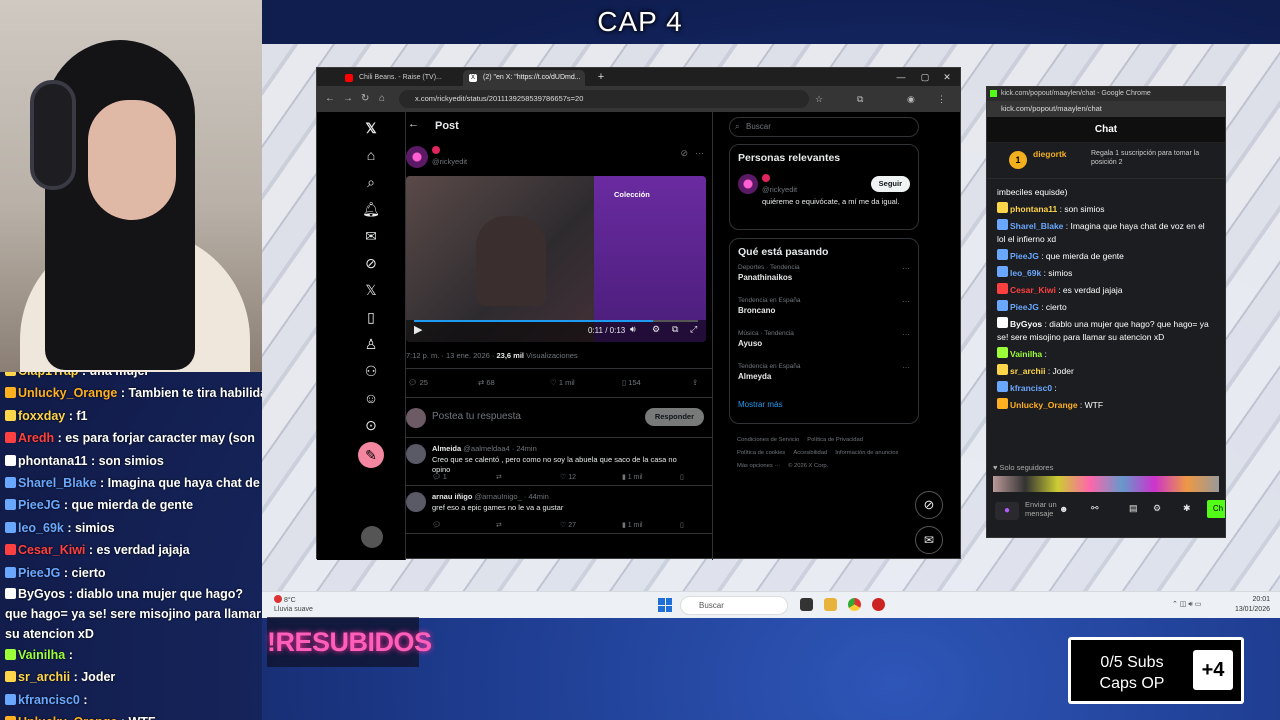 Image resolution: width=1280 pixels, height=720 pixels. I want to click on like-action: ♡ 1 mil, so click(562, 382).